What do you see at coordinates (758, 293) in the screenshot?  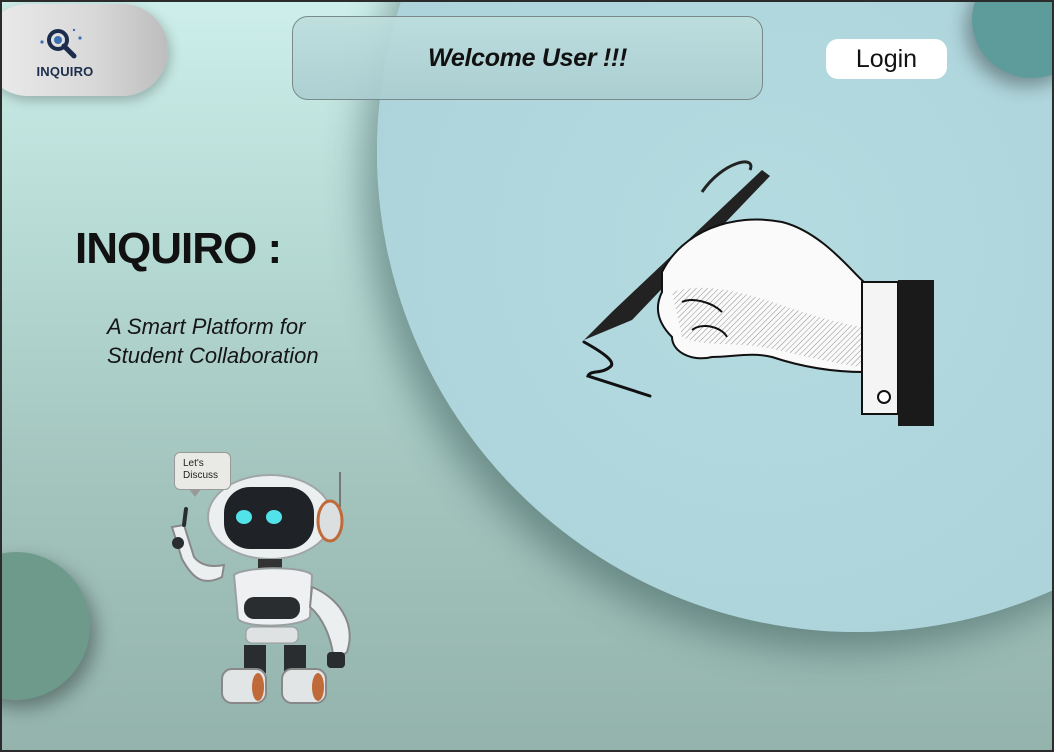 I see `pen-hand-illustration` at bounding box center [758, 293].